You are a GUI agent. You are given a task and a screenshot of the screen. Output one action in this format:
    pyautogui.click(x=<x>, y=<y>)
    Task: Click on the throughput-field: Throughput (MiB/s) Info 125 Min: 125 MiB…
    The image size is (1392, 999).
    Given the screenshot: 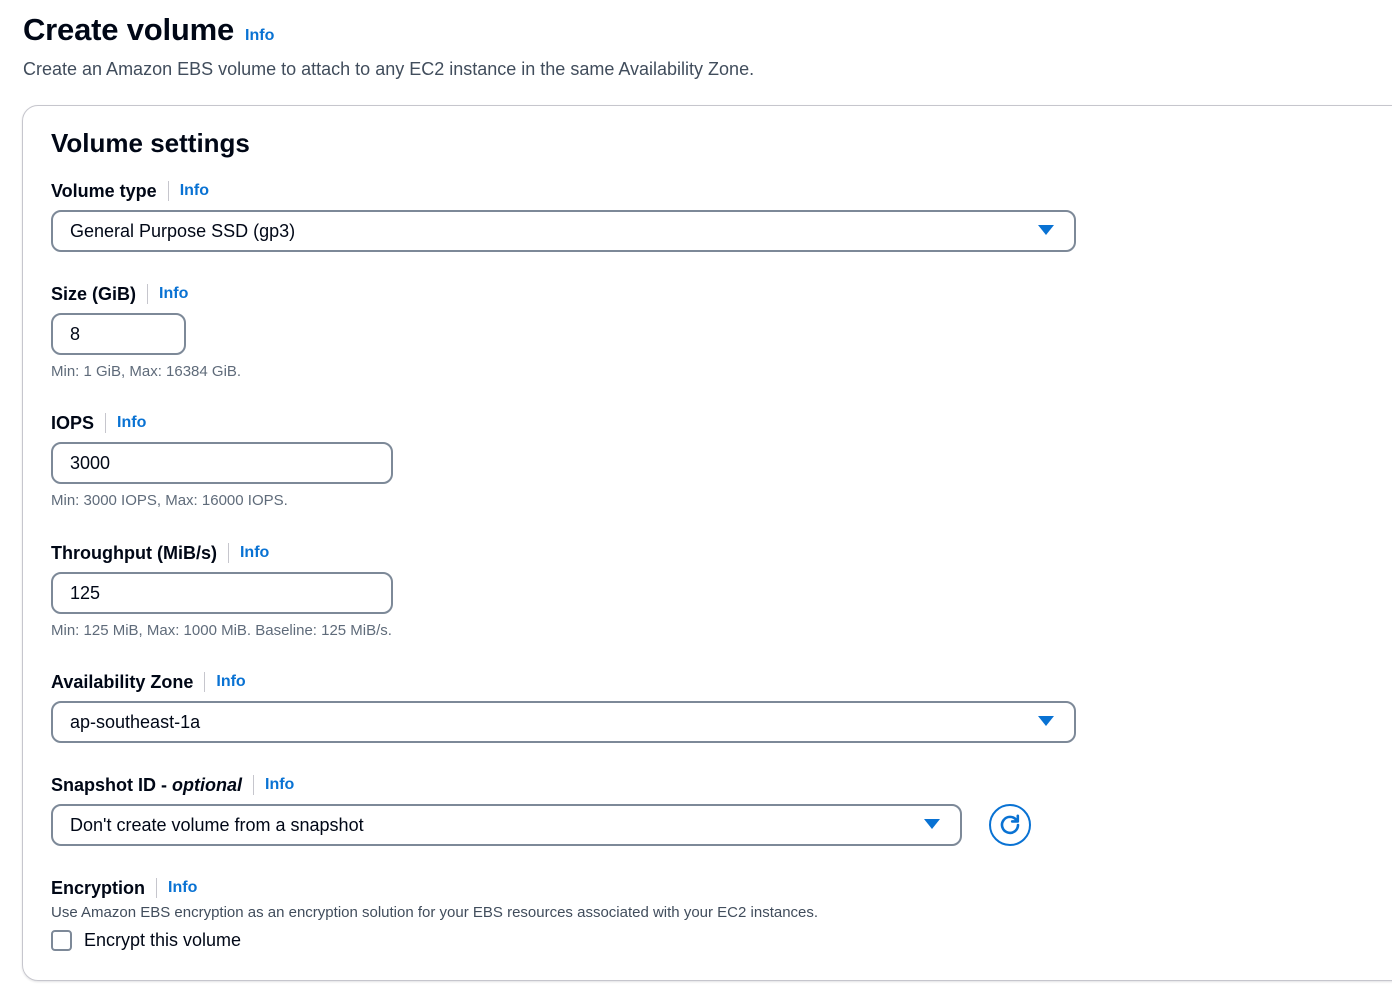 What is the action you would take?
    pyautogui.click(x=222, y=590)
    